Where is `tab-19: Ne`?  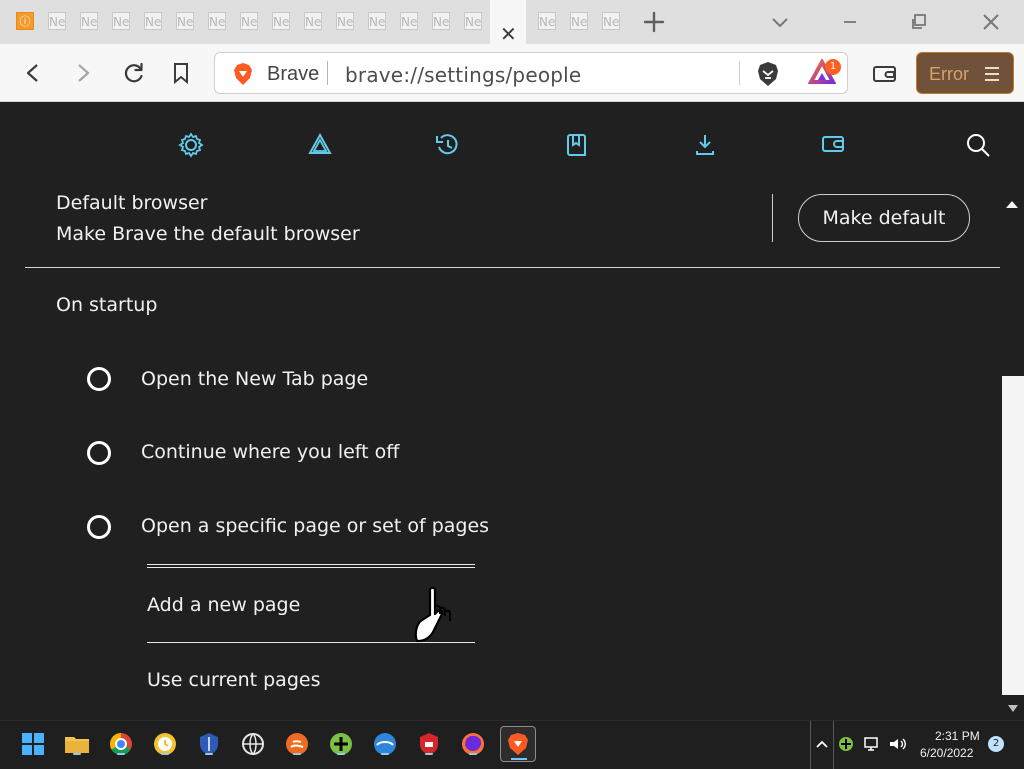
tab-19: Ne is located at coordinates (610, 22).